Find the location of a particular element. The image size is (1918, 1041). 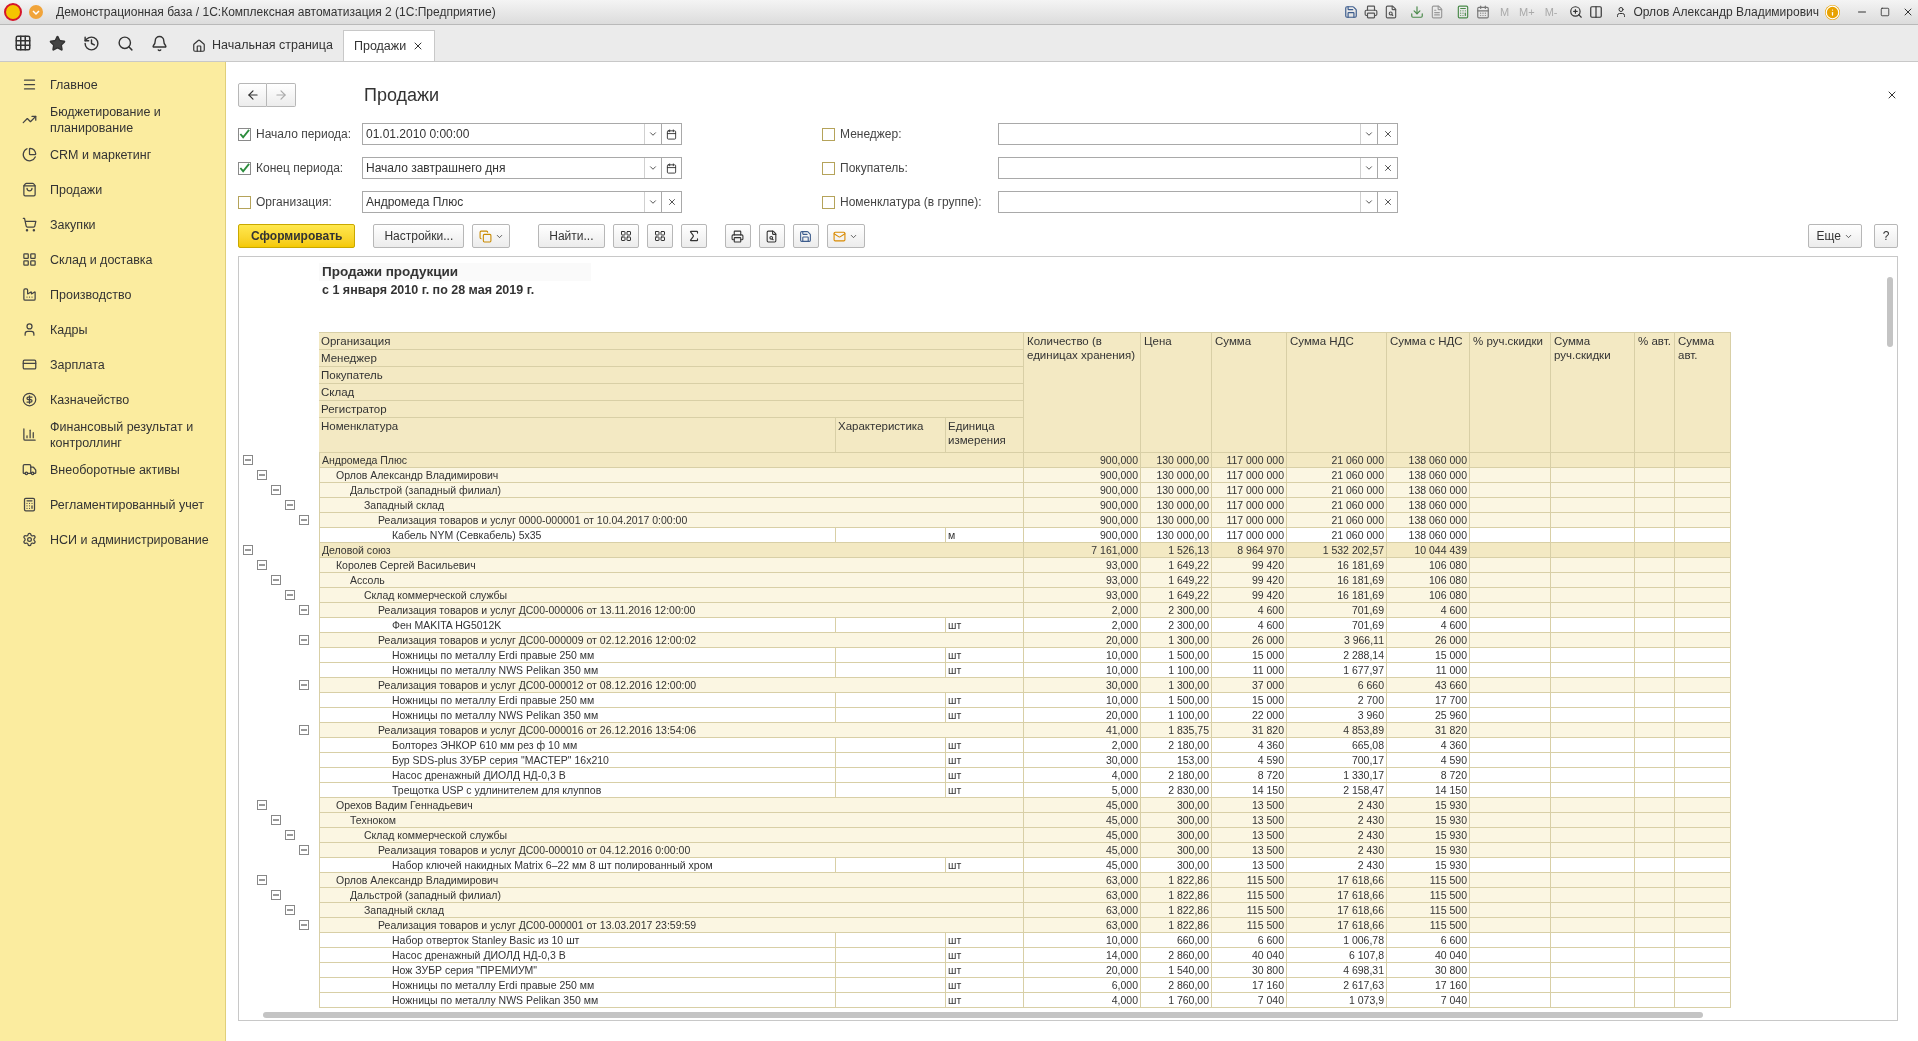

sidebar-item: Продажи is located at coordinates (112, 189).